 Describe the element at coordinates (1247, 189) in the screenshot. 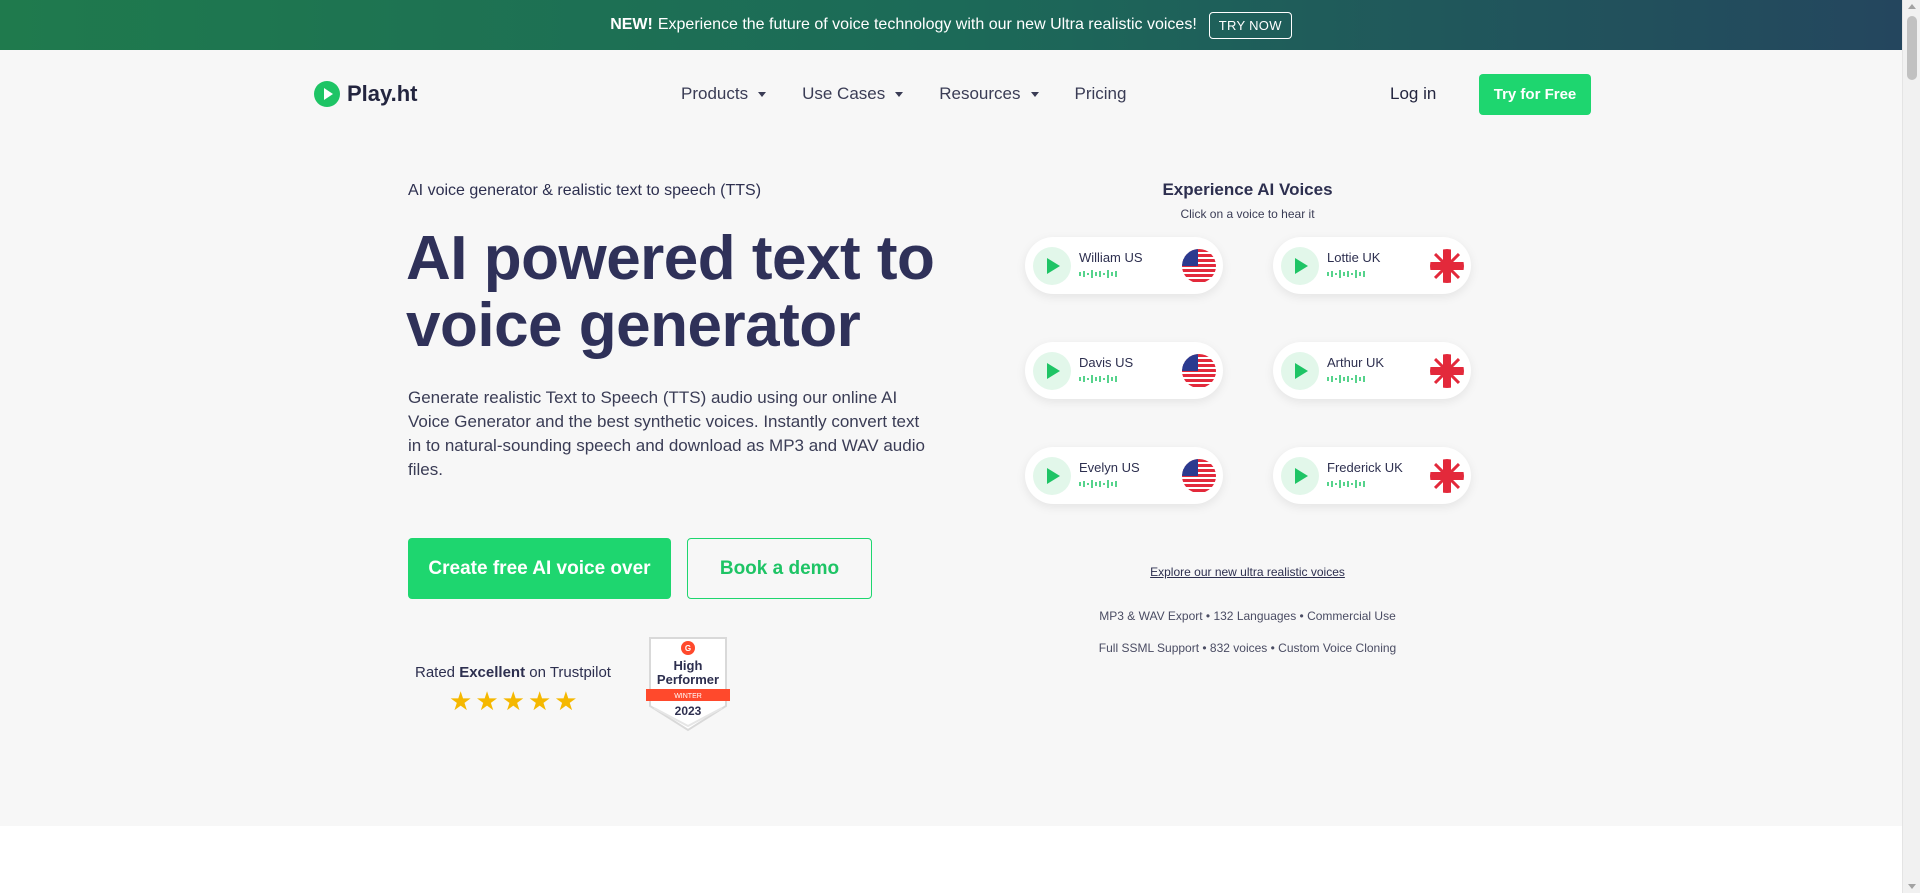

I see `voices-title: Experience AI Voices` at that location.